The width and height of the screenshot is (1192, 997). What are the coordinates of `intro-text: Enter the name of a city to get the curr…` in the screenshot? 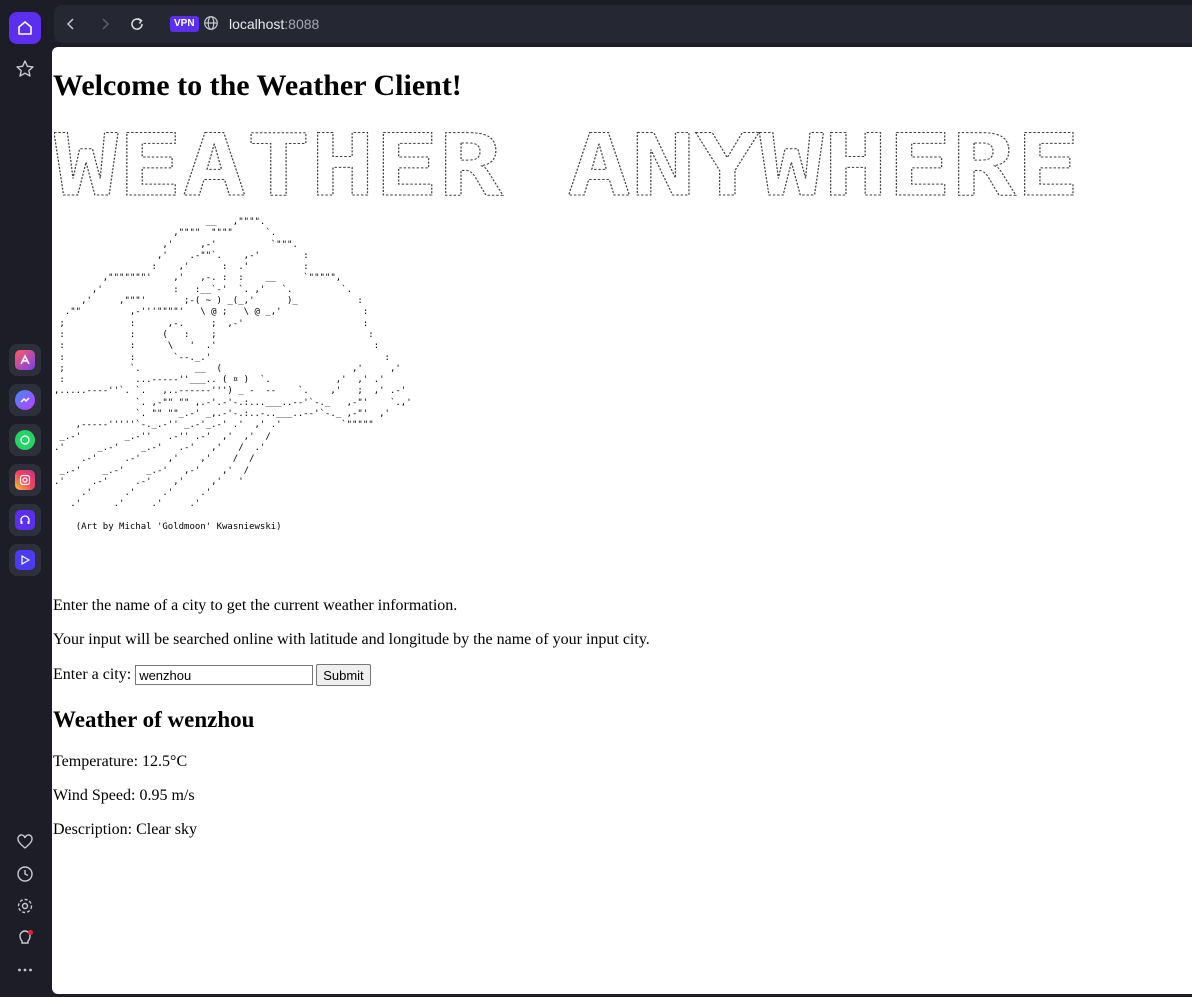 It's located at (255, 605).